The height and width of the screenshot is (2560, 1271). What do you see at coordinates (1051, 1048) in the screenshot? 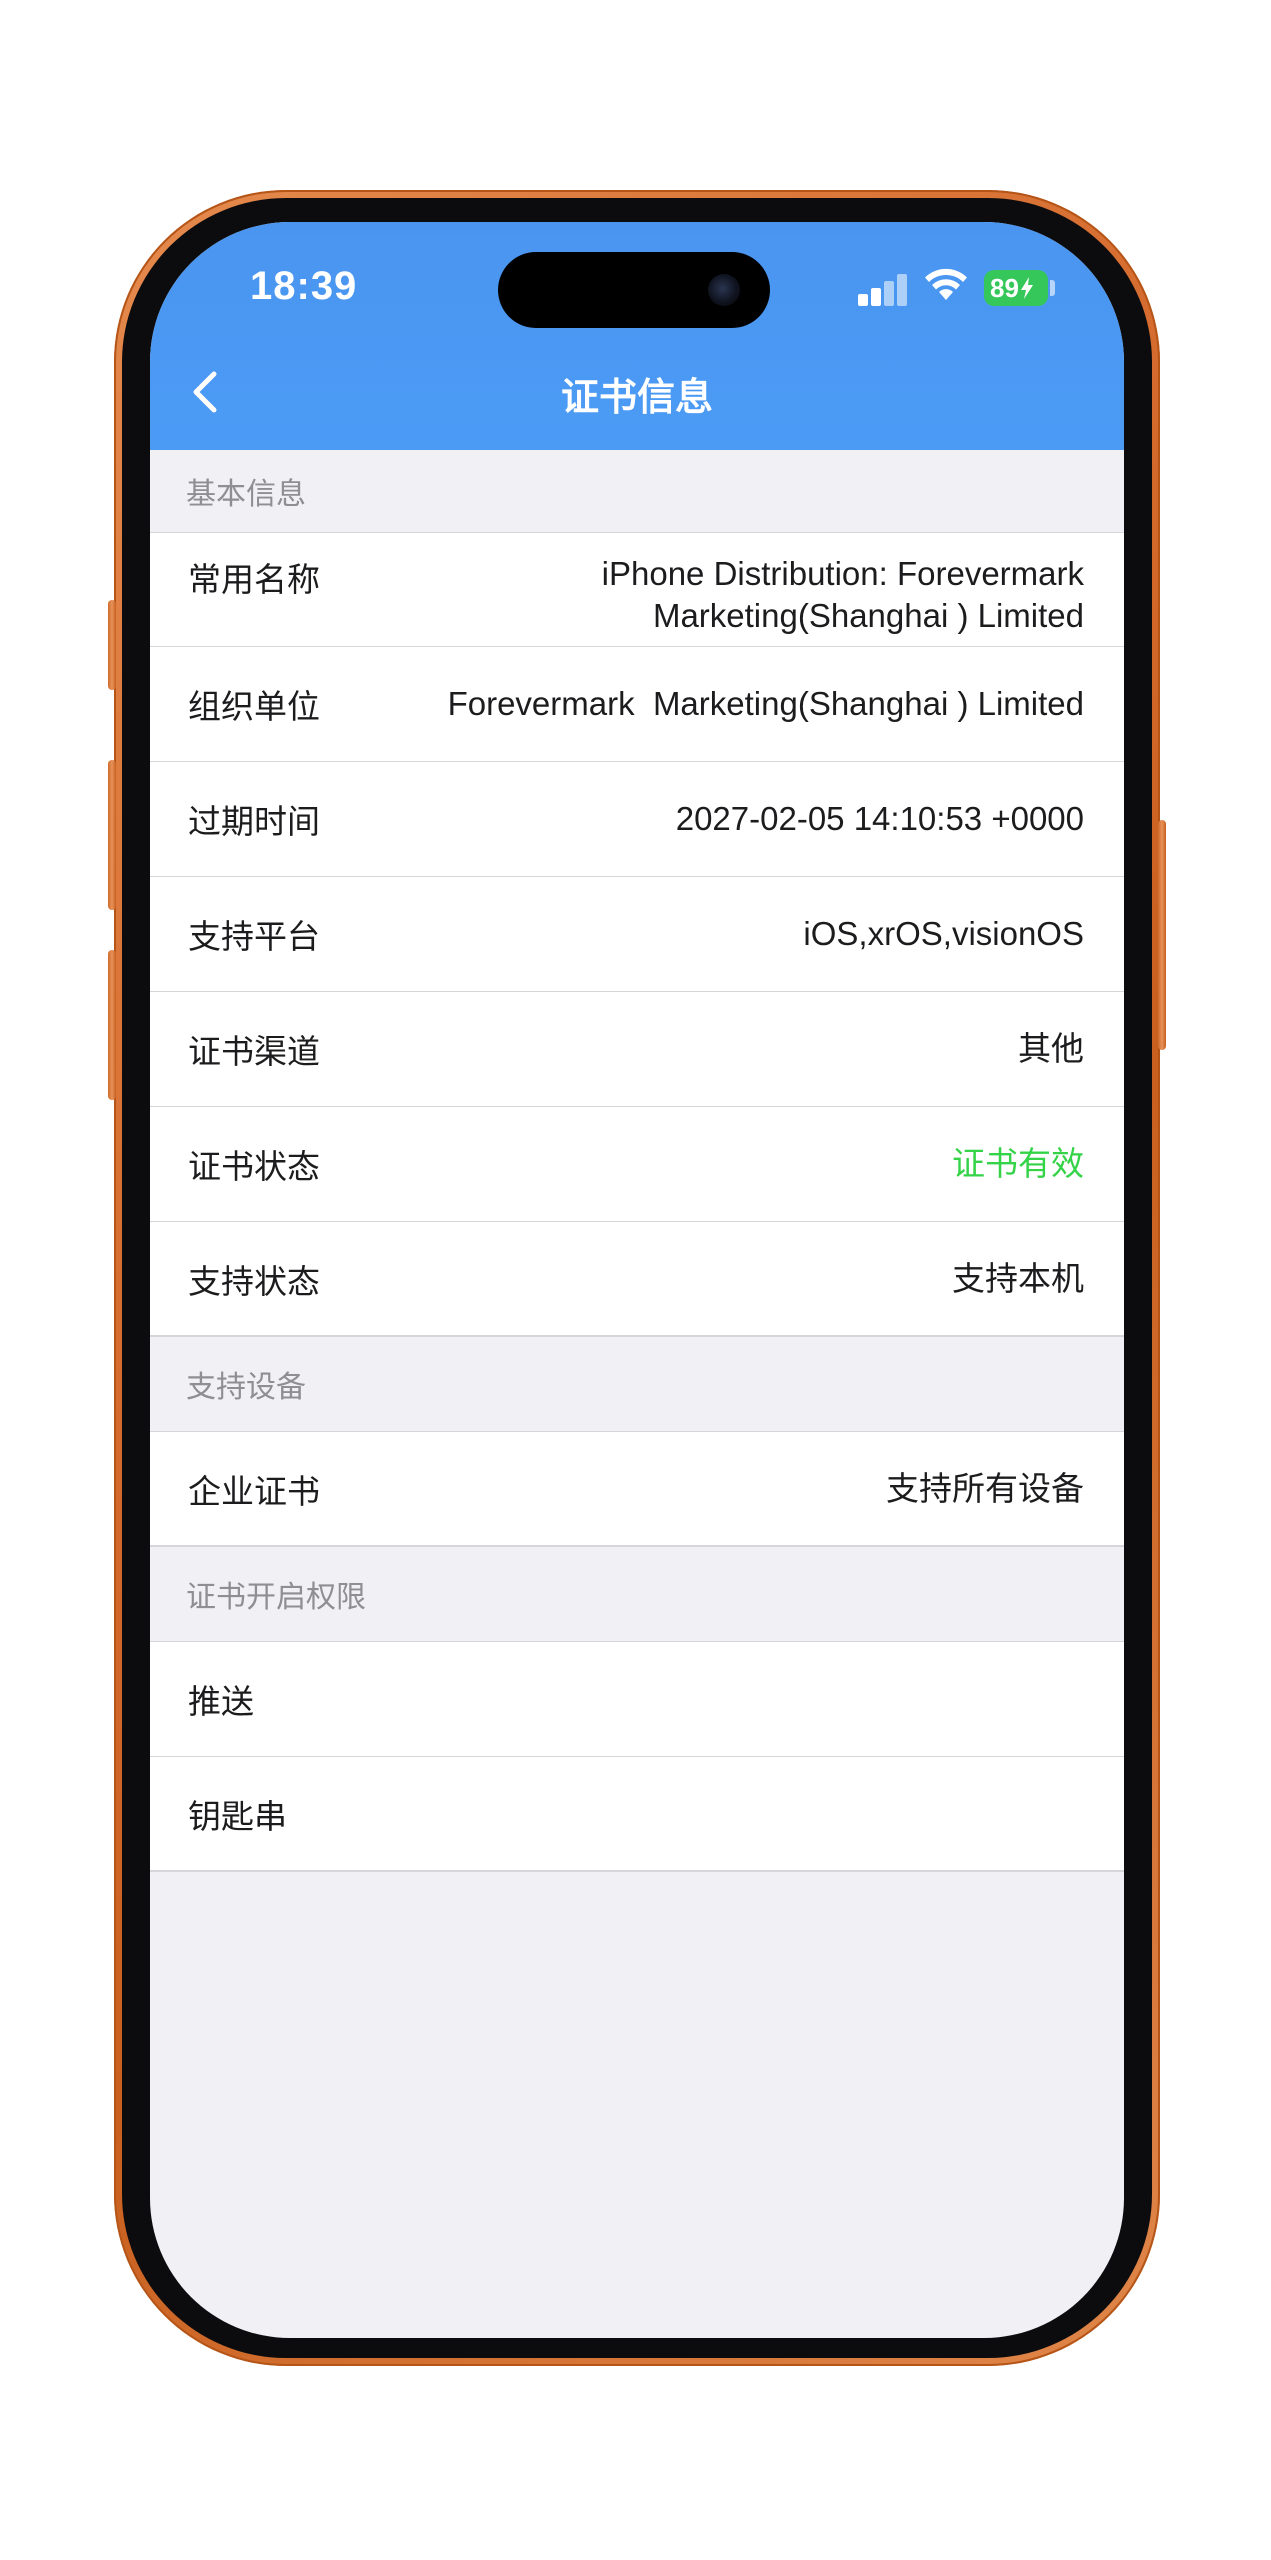
I see `row-value: 其他` at bounding box center [1051, 1048].